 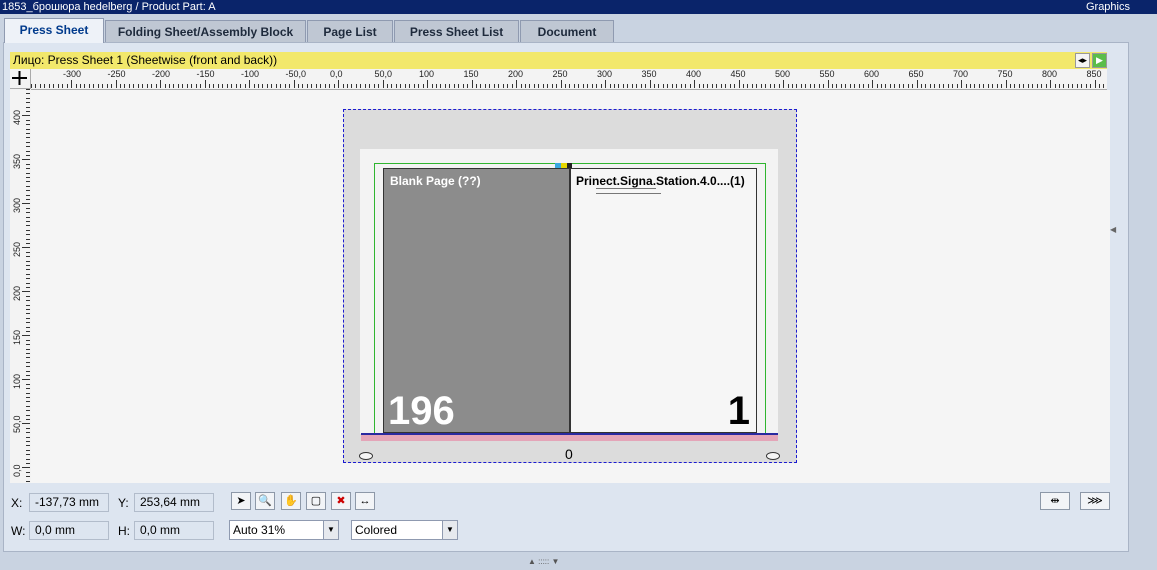 I want to click on splitter-handle-icon: ▲ ::::: ▼, so click(x=543, y=561).